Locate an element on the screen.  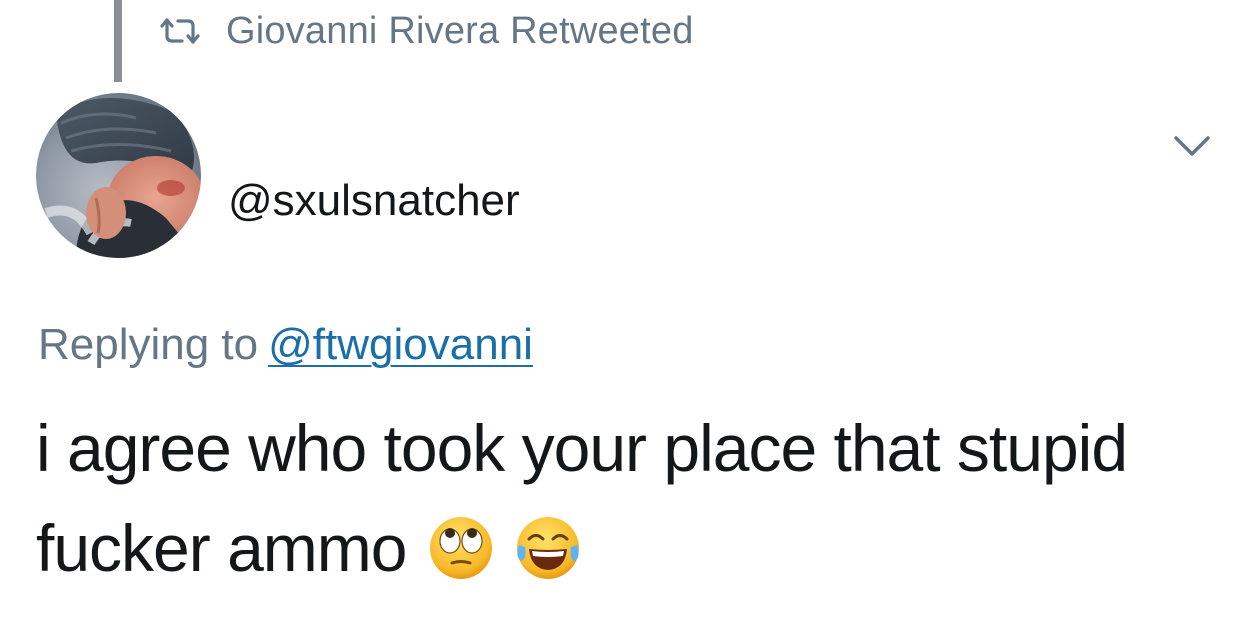
face-with-rolling-eyes-icon is located at coordinates (461, 543).